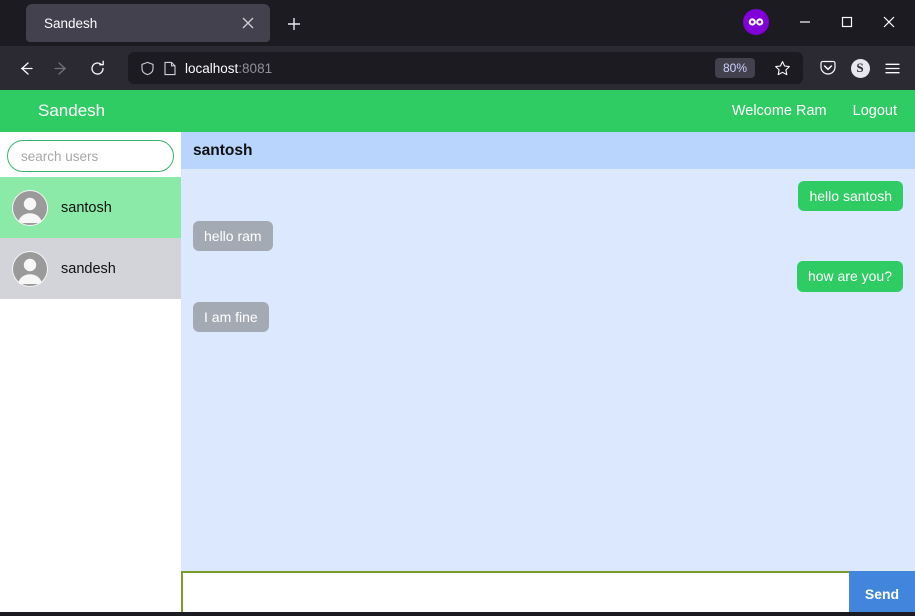  Describe the element at coordinates (147, 68) in the screenshot. I see `shield-icon` at that location.